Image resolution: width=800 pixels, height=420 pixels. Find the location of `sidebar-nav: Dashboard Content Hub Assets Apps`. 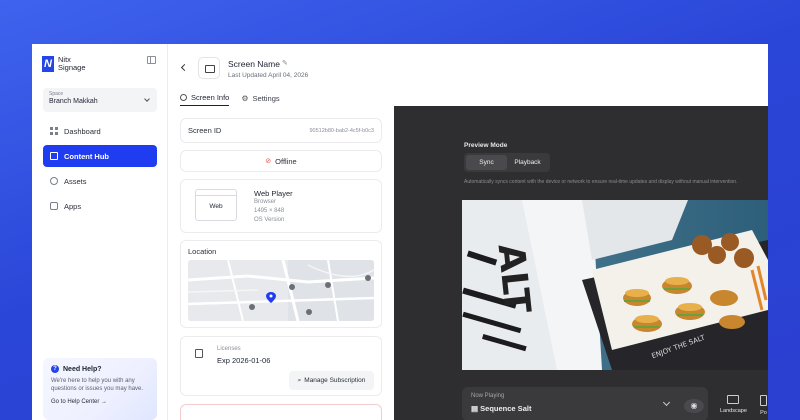

sidebar-nav: Dashboard Content Hub Assets Apps is located at coordinates (100, 170).